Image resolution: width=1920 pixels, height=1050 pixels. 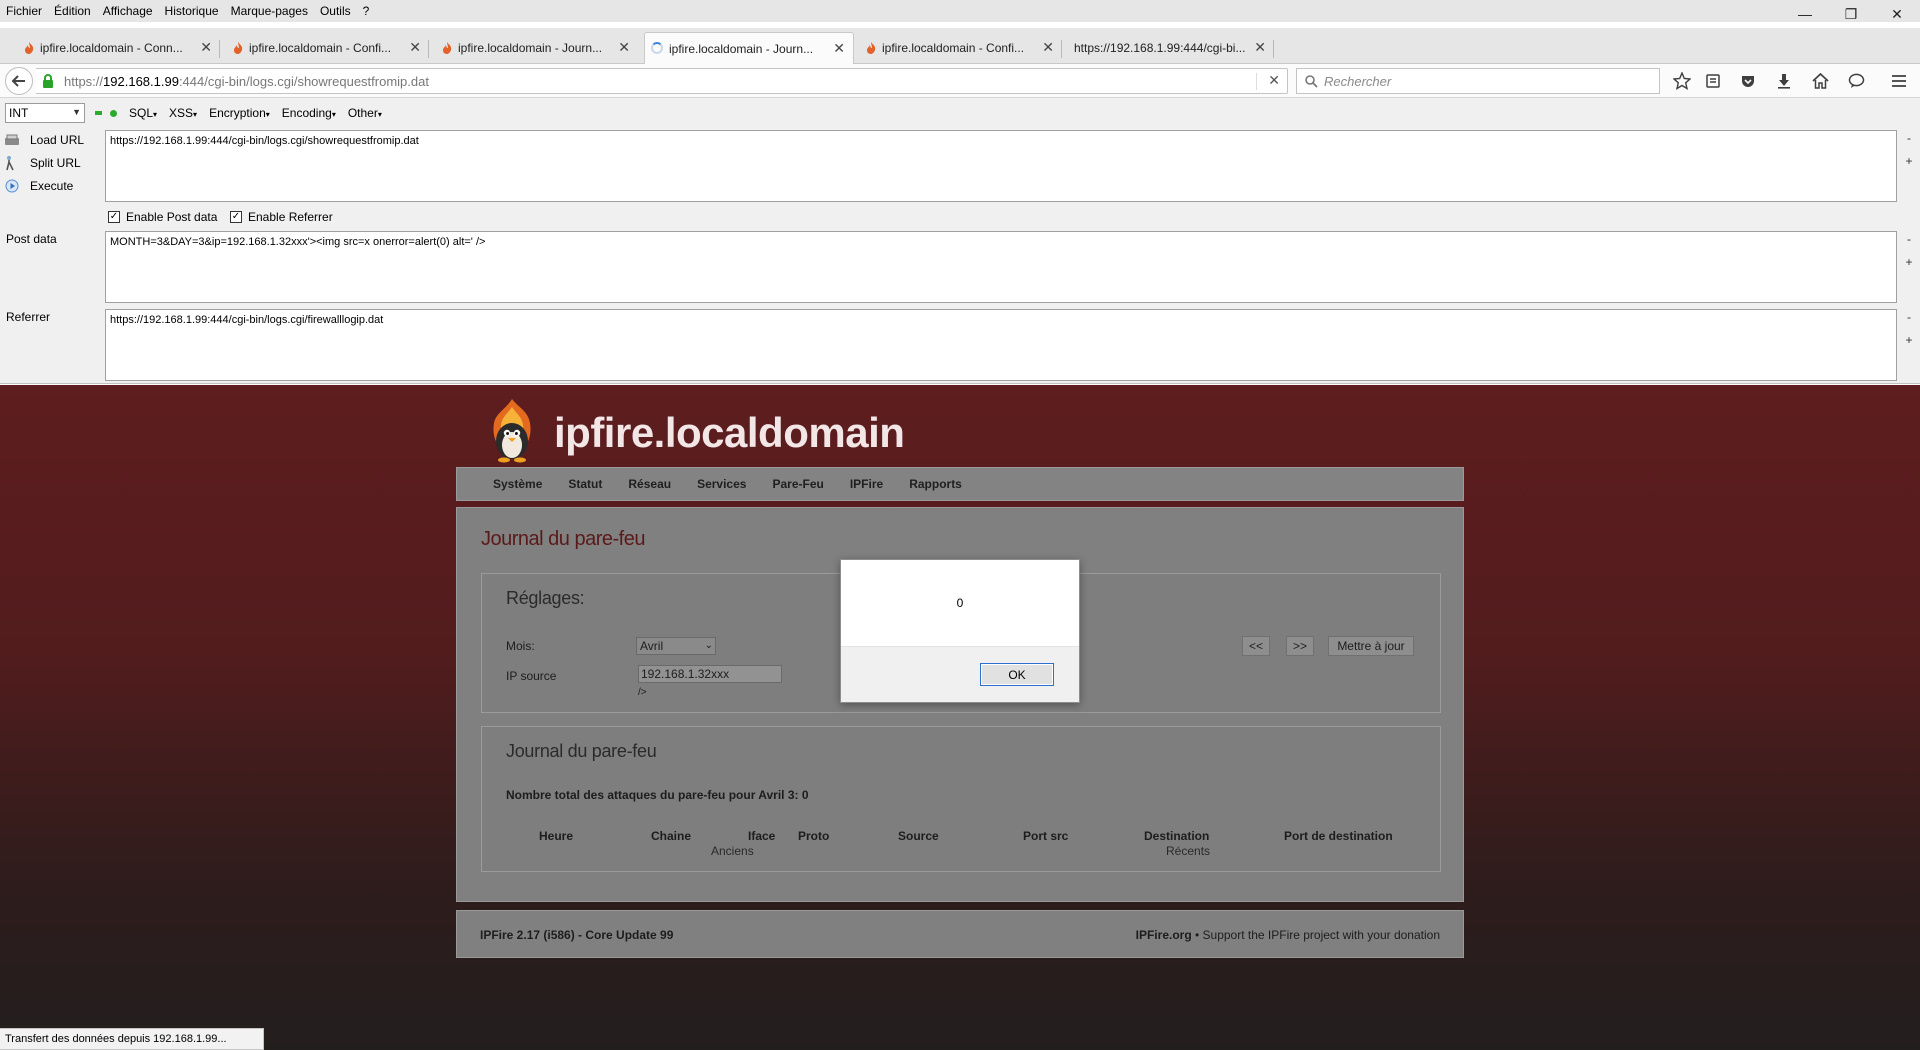 What do you see at coordinates (649, 484) in the screenshot?
I see `nav-reseau: Réseau` at bounding box center [649, 484].